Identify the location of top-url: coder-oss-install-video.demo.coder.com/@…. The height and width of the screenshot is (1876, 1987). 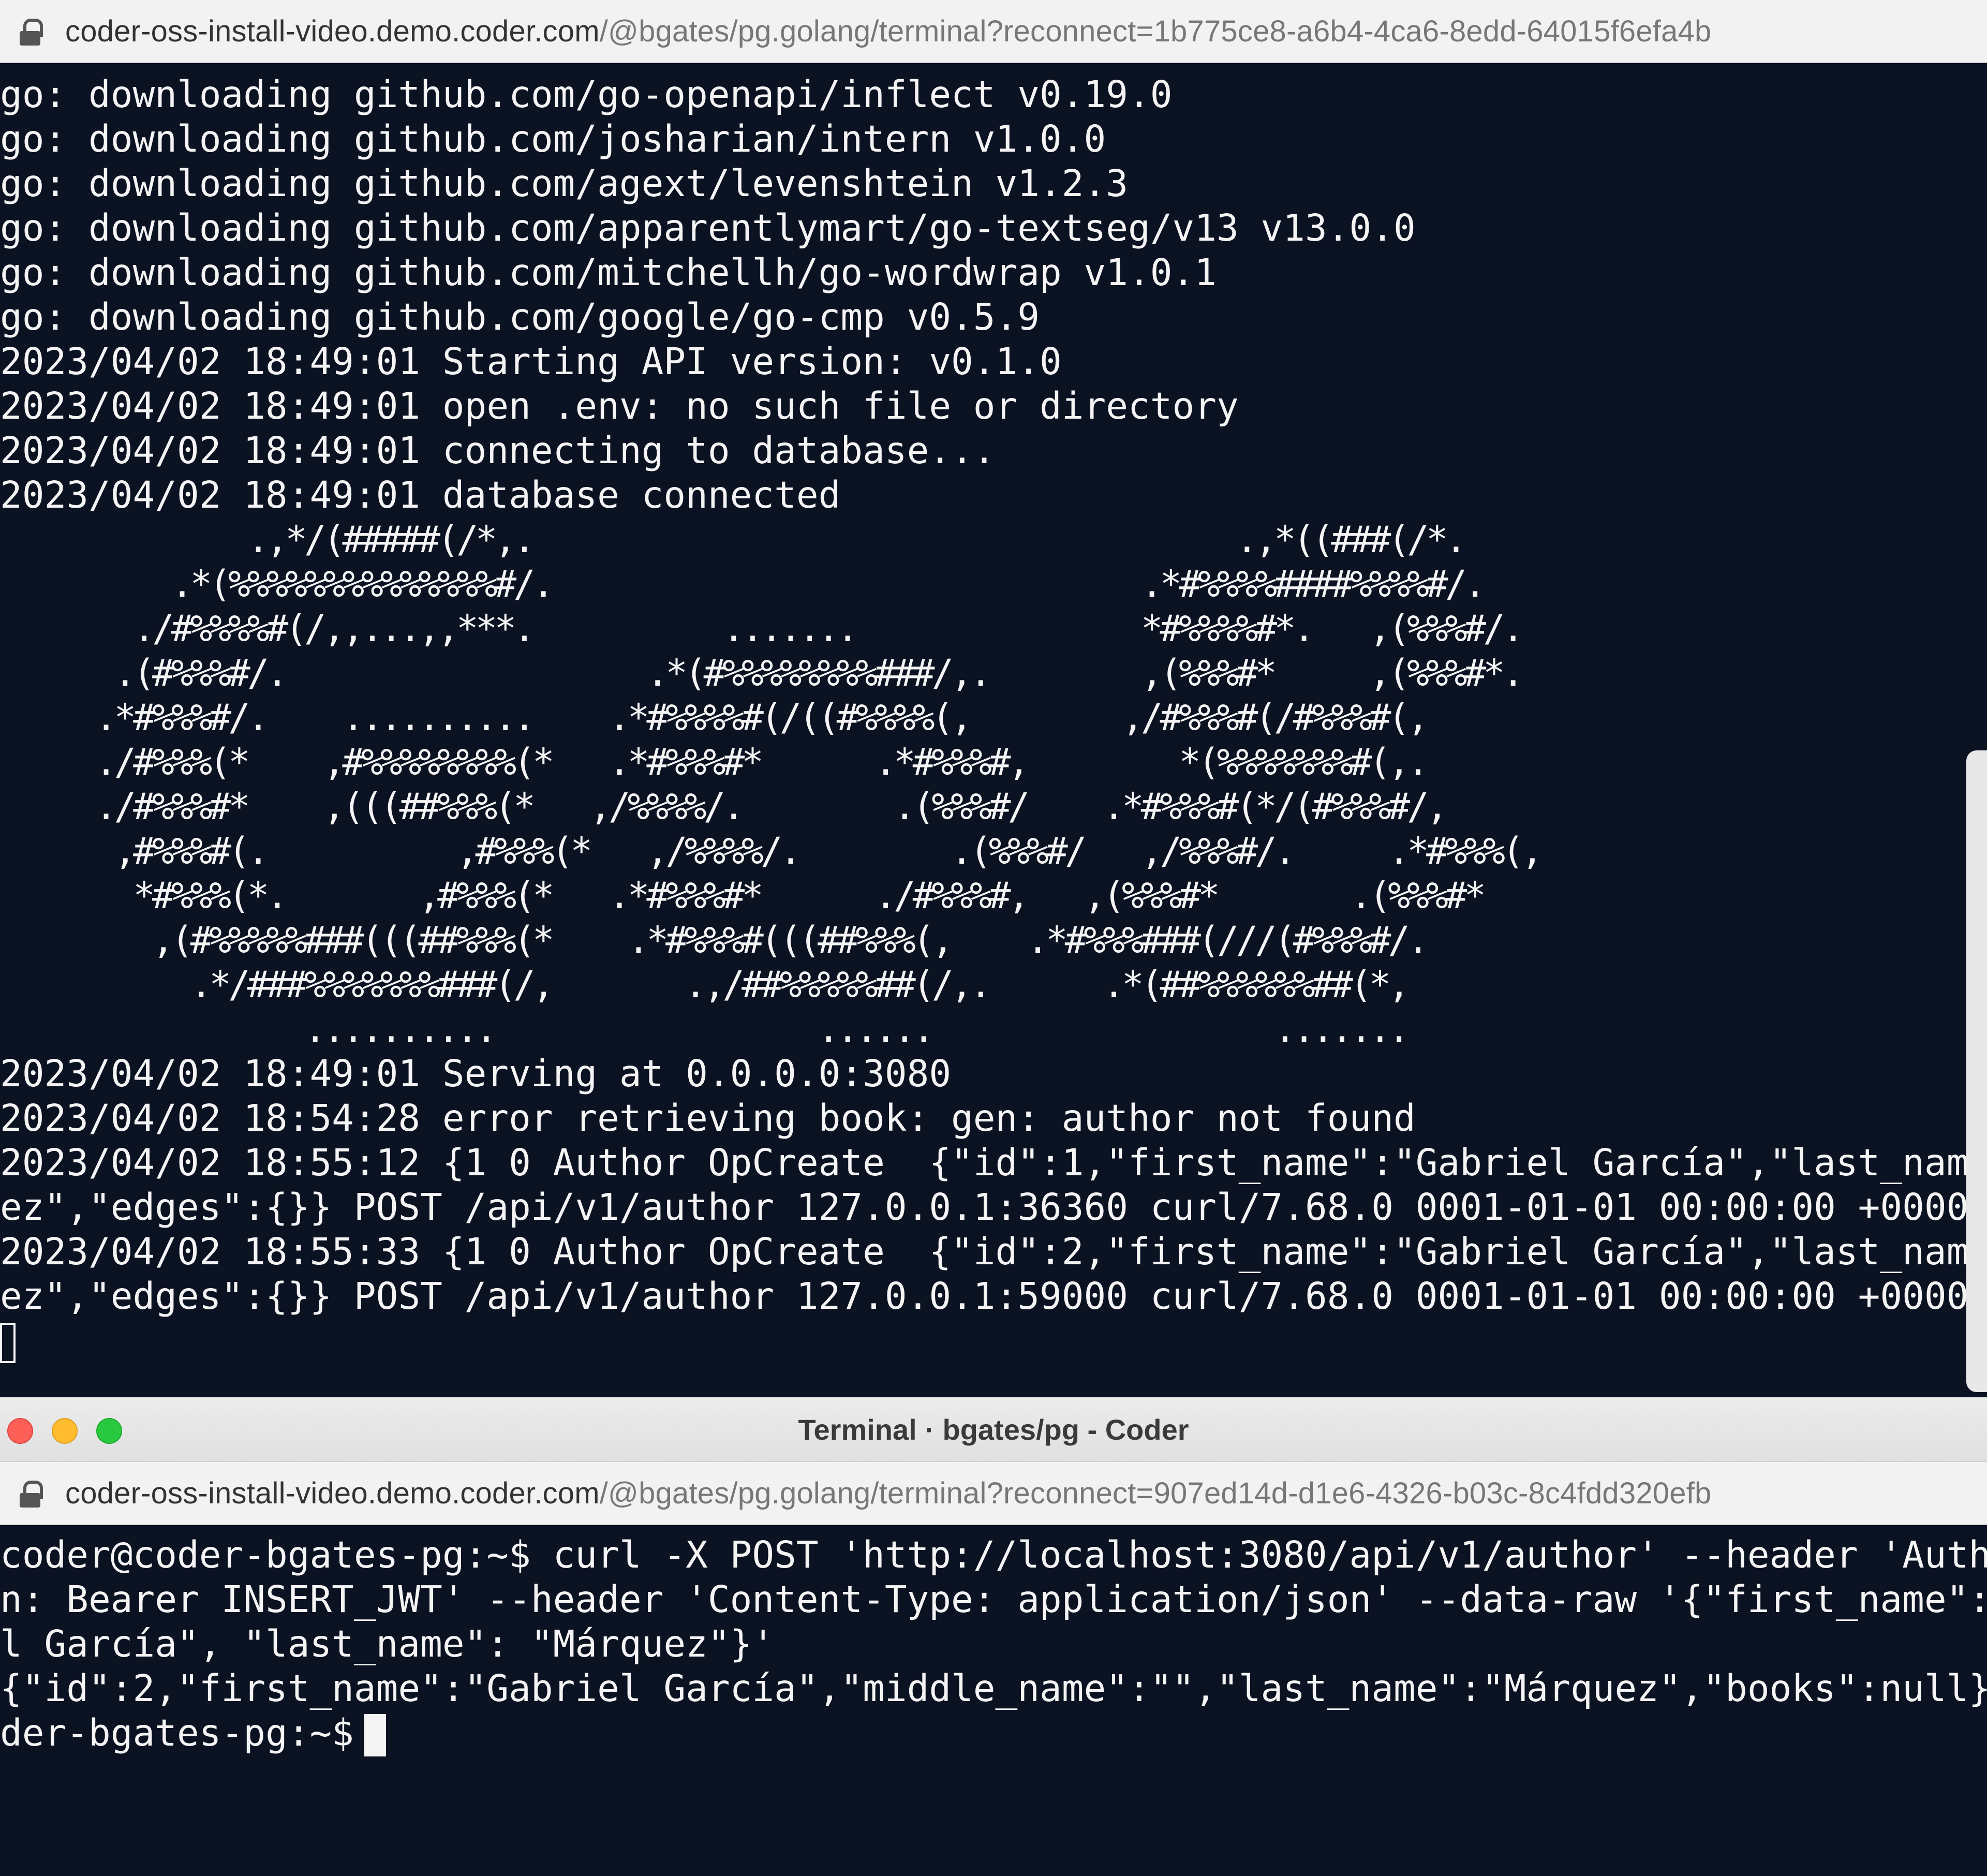
(888, 31).